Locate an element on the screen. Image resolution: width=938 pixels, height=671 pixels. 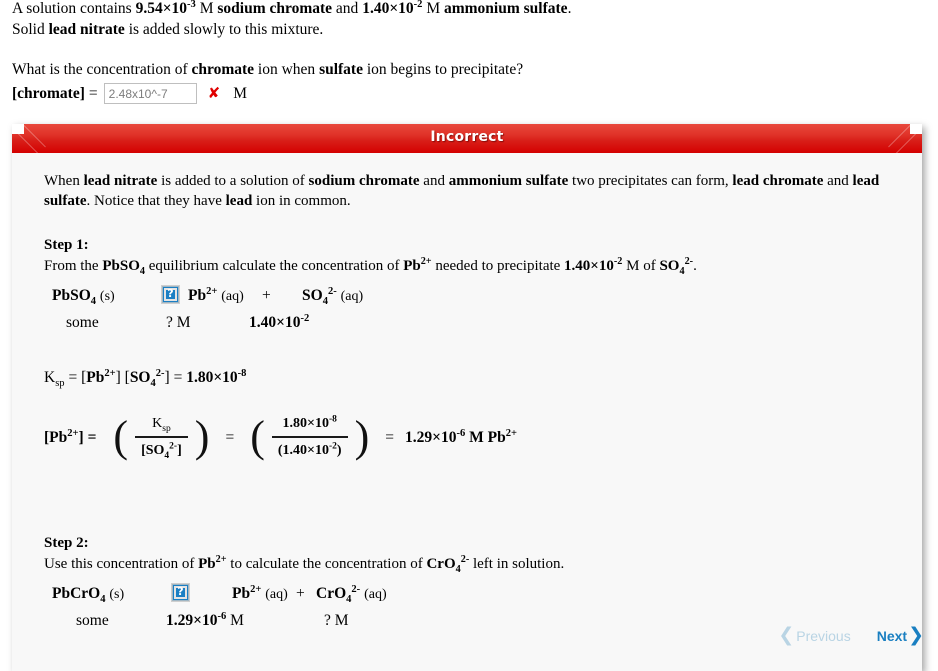
s2-pre: Use this concentration of is located at coordinates (121, 564).